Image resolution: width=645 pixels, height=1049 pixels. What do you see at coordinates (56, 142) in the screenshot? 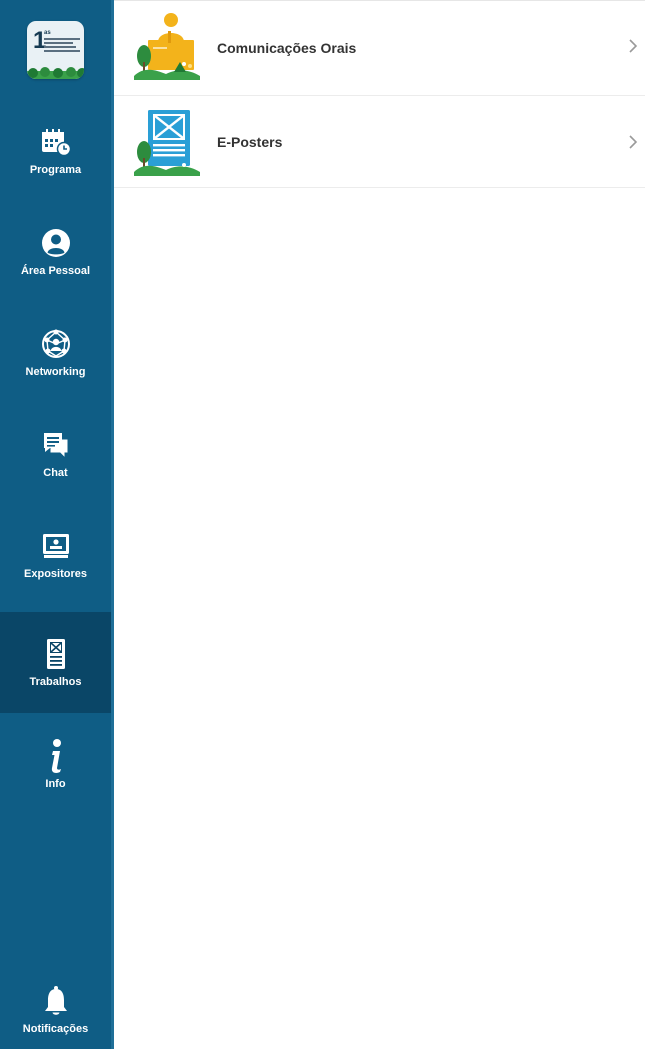
I see `calendar-clock-icon` at bounding box center [56, 142].